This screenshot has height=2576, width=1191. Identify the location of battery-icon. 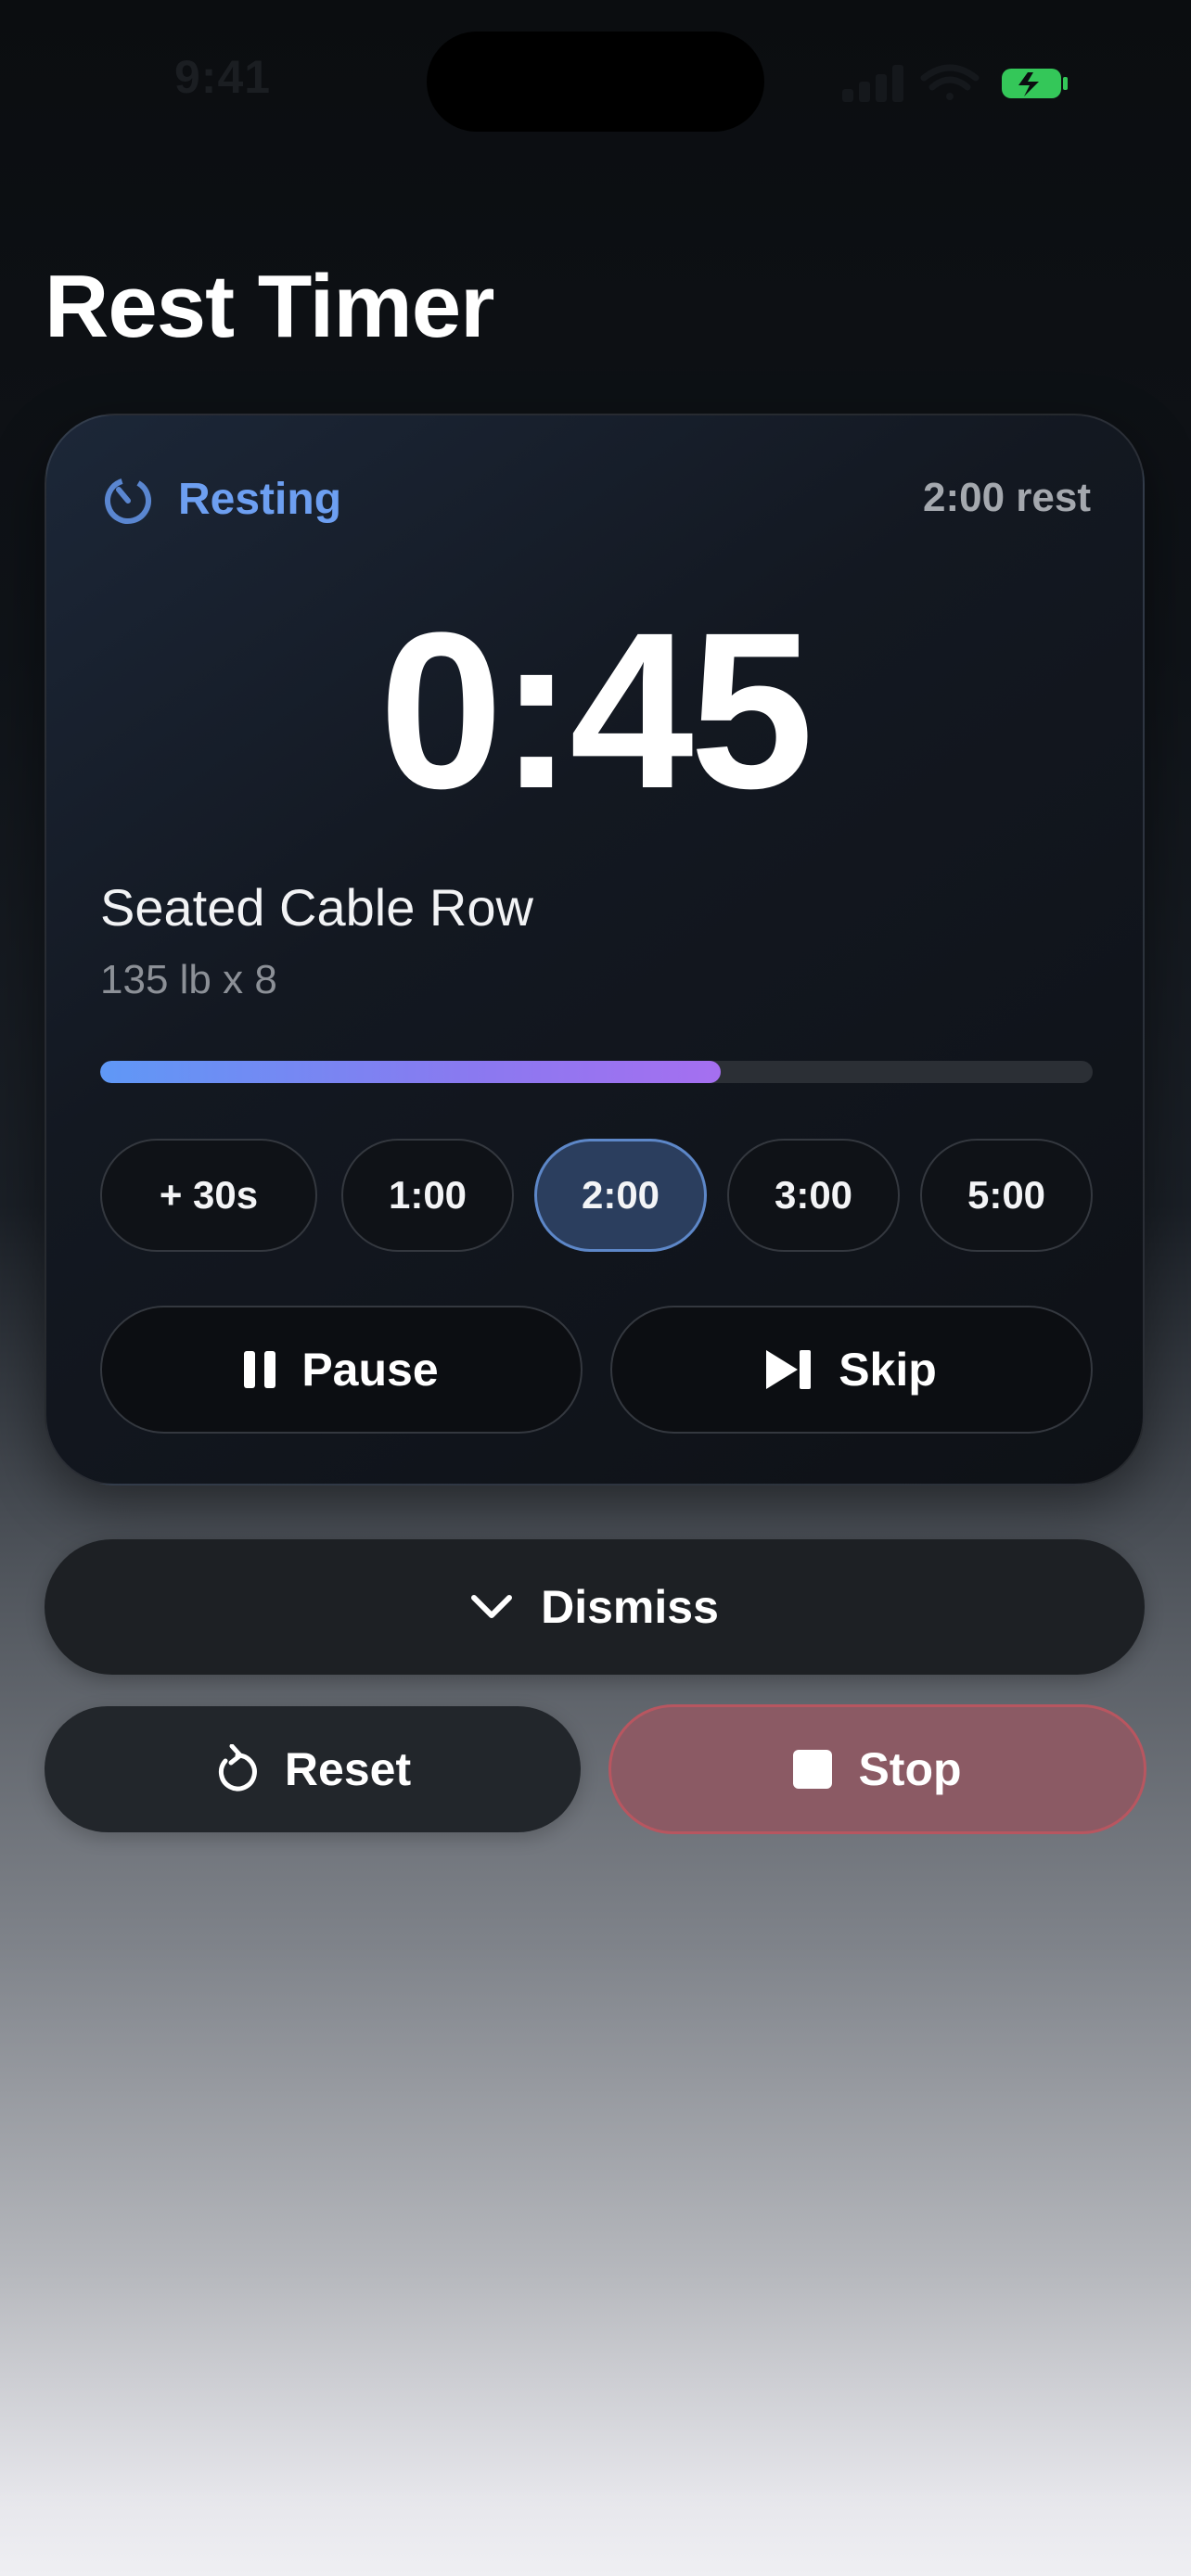
(1035, 84).